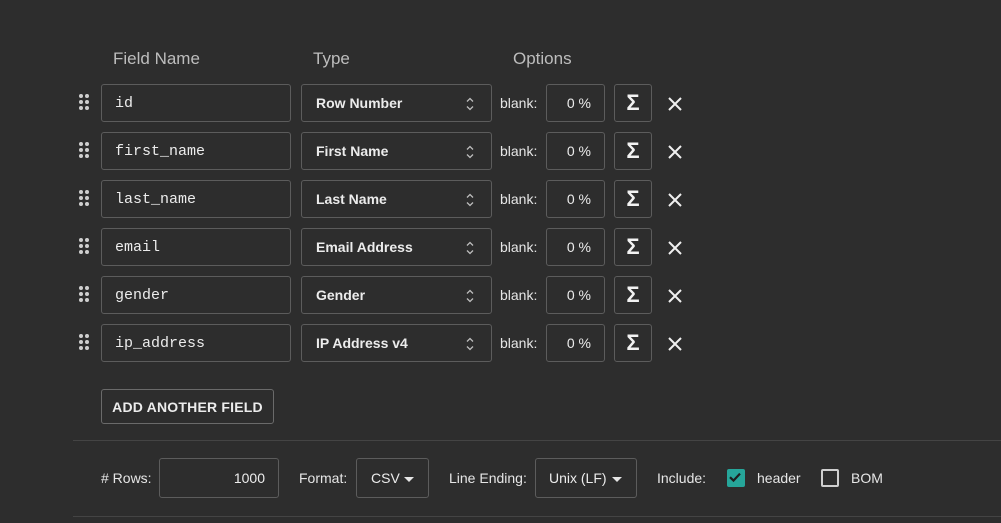 The height and width of the screenshot is (523, 1001). What do you see at coordinates (537, 440) in the screenshot?
I see `divider-top` at bounding box center [537, 440].